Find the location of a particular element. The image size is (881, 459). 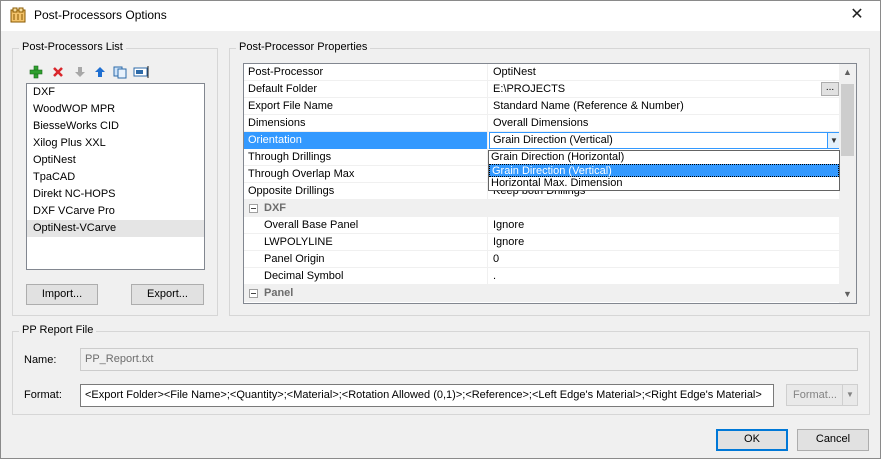

property-name: Decimal Symbol is located at coordinates (366, 276).